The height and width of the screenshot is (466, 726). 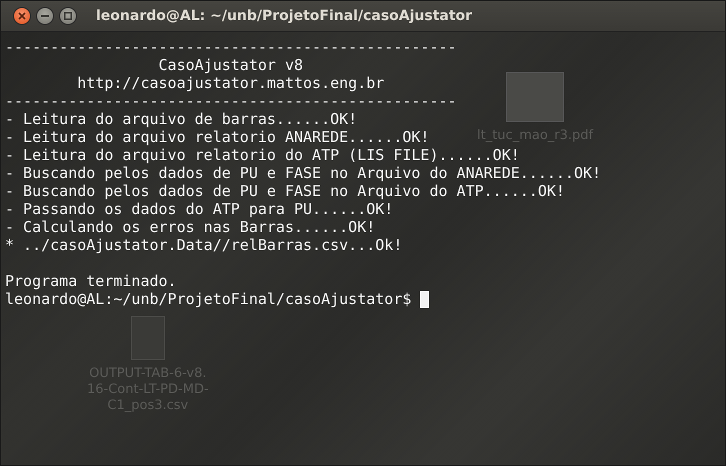 I want to click on minimize-button, so click(x=45, y=16).